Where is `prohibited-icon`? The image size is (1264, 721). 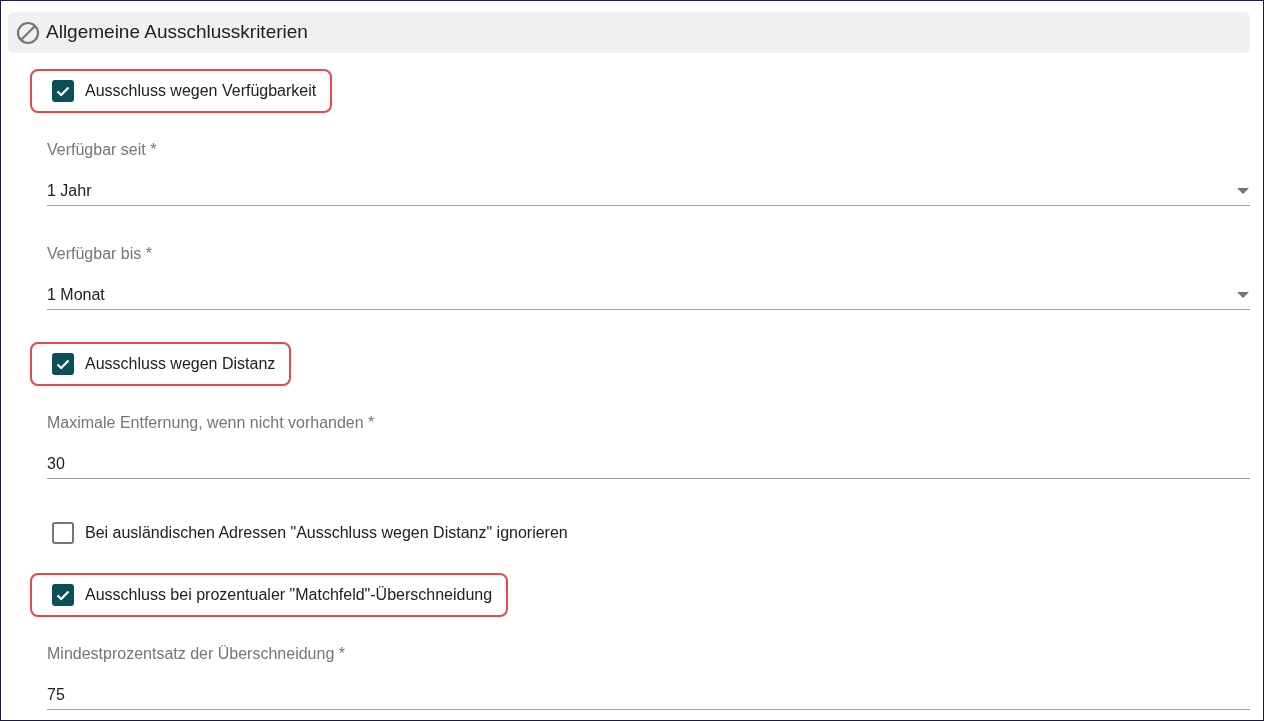 prohibited-icon is located at coordinates (28, 32).